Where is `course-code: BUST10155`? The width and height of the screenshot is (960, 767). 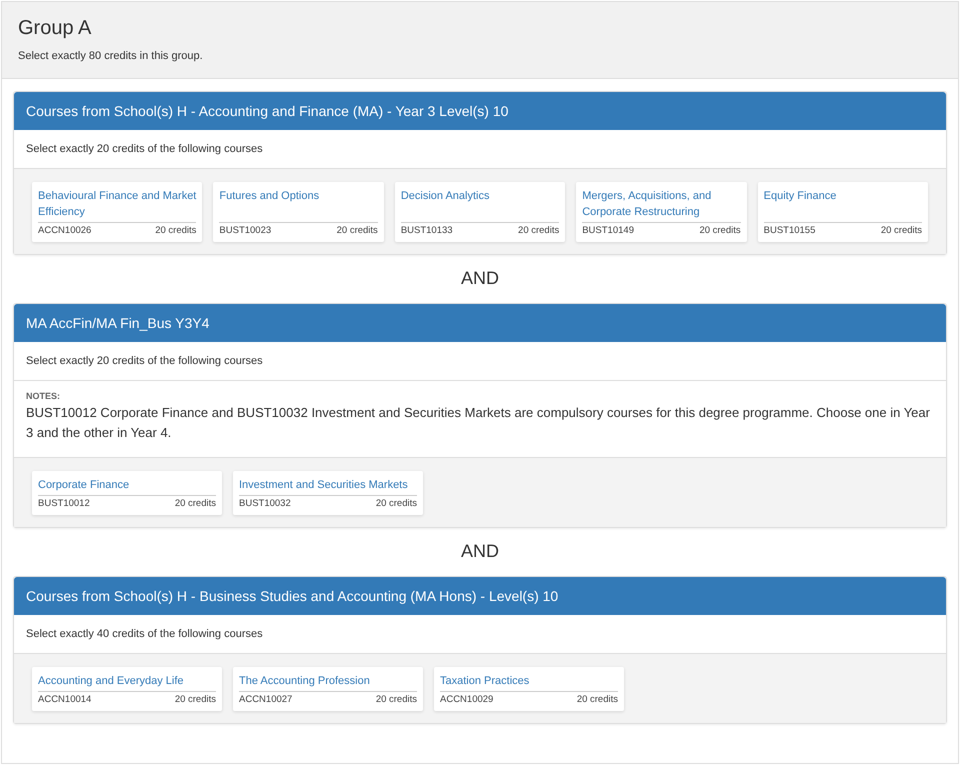
course-code: BUST10155 is located at coordinates (790, 230).